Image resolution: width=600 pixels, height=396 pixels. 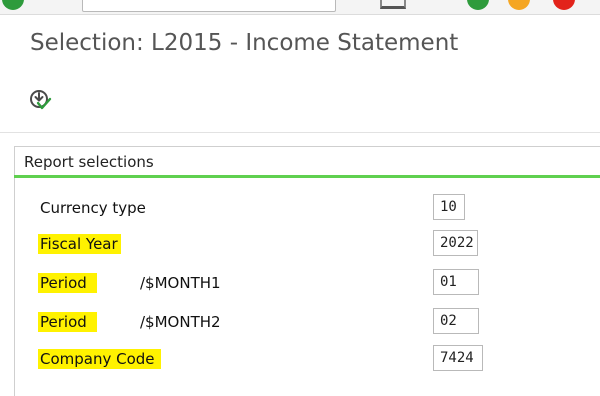 I want to click on header-divider, so click(x=300, y=132).